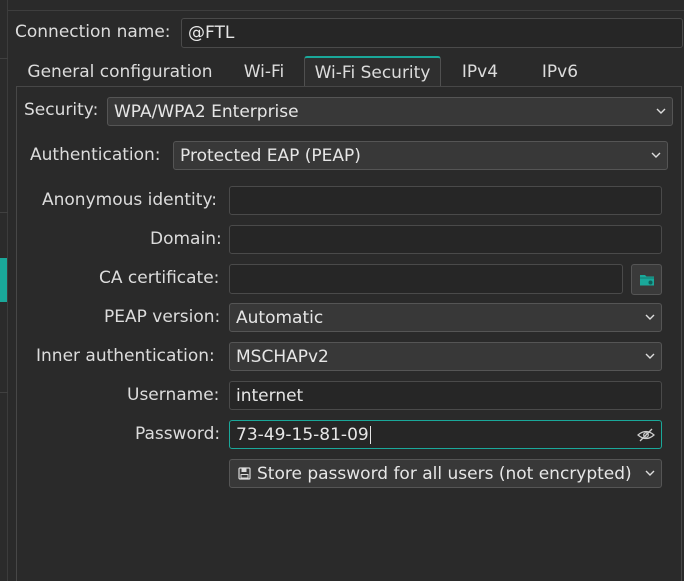 The width and height of the screenshot is (684, 581). I want to click on username-value: internet, so click(270, 395).